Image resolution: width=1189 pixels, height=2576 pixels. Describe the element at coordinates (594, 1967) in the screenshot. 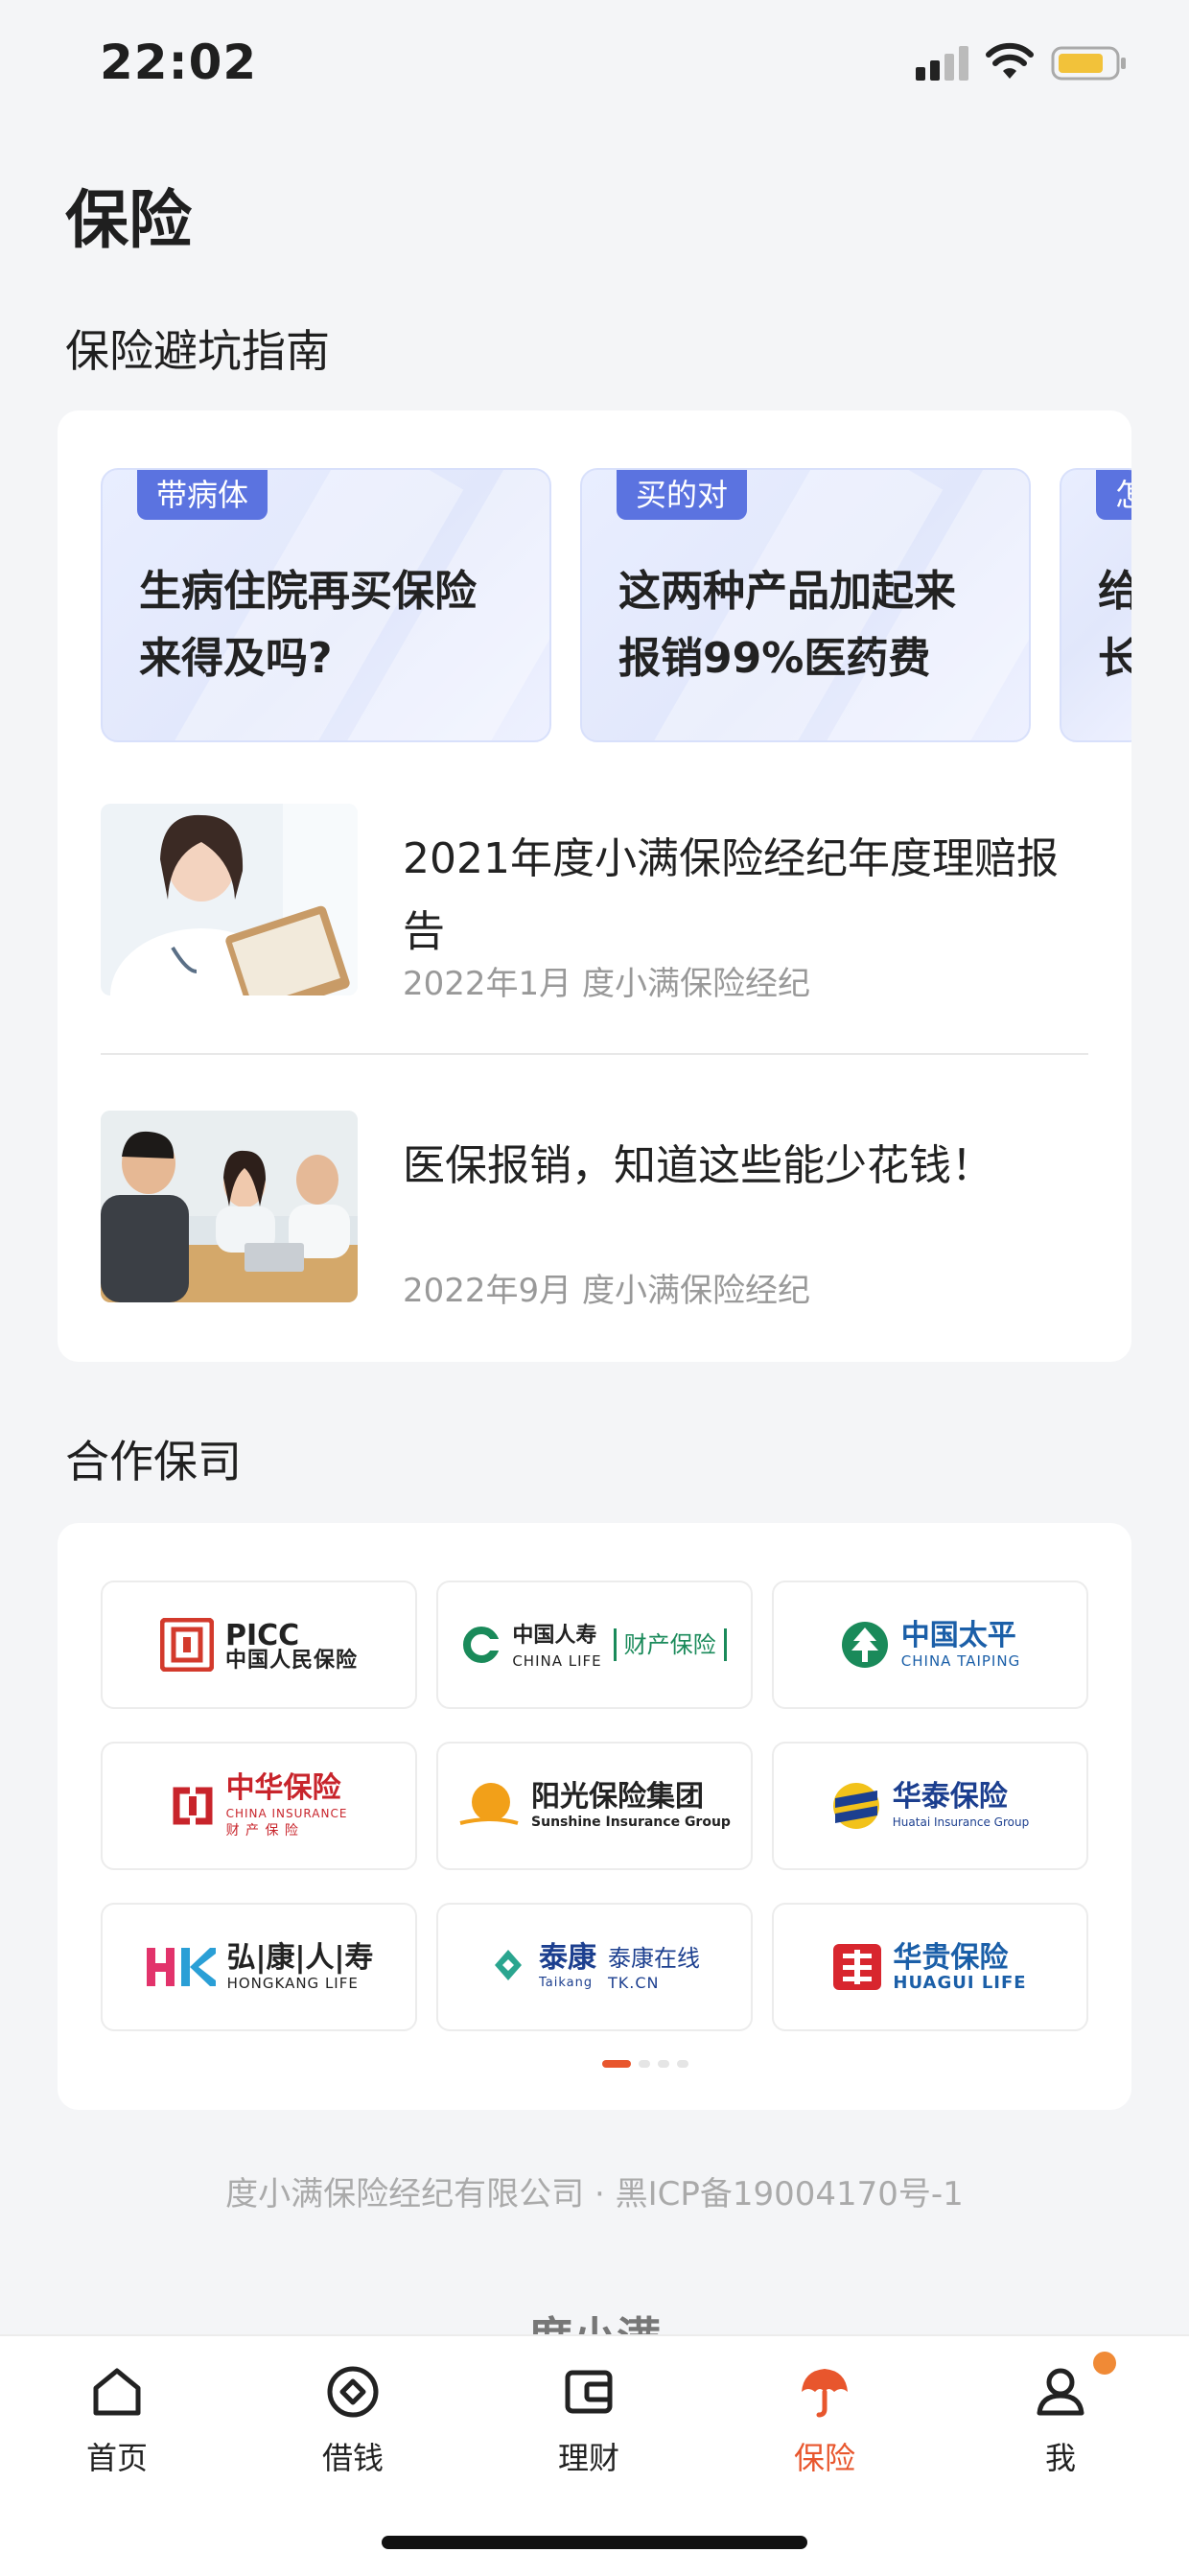

I see `partner-logo-taikang: 泰康 Taikang 泰康在线 TK.CN` at that location.